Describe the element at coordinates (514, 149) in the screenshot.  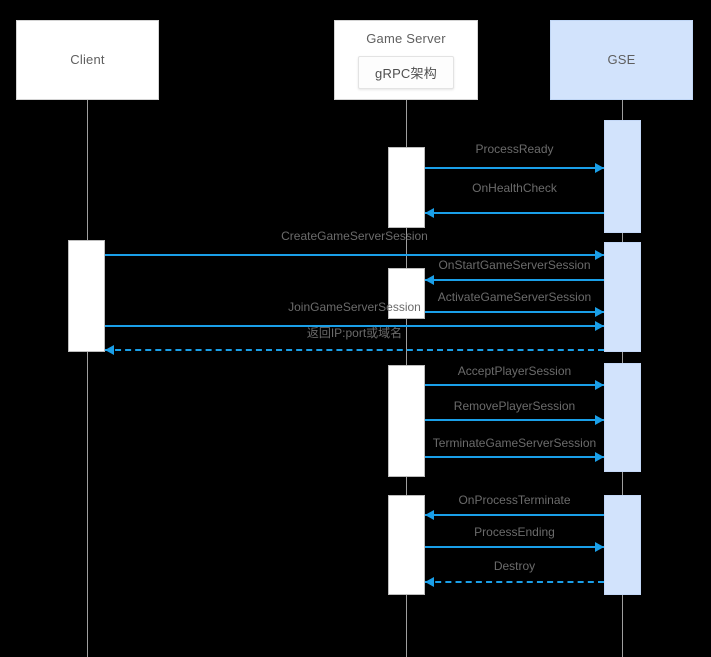
I see `message-label-0: ProcessReady` at that location.